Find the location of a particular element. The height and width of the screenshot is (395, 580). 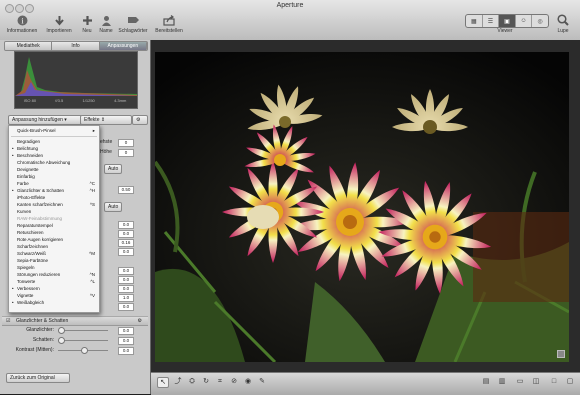

viewer-mode-control: ▦ ☰ ▣ ☺ ◎ is located at coordinates (507, 21).